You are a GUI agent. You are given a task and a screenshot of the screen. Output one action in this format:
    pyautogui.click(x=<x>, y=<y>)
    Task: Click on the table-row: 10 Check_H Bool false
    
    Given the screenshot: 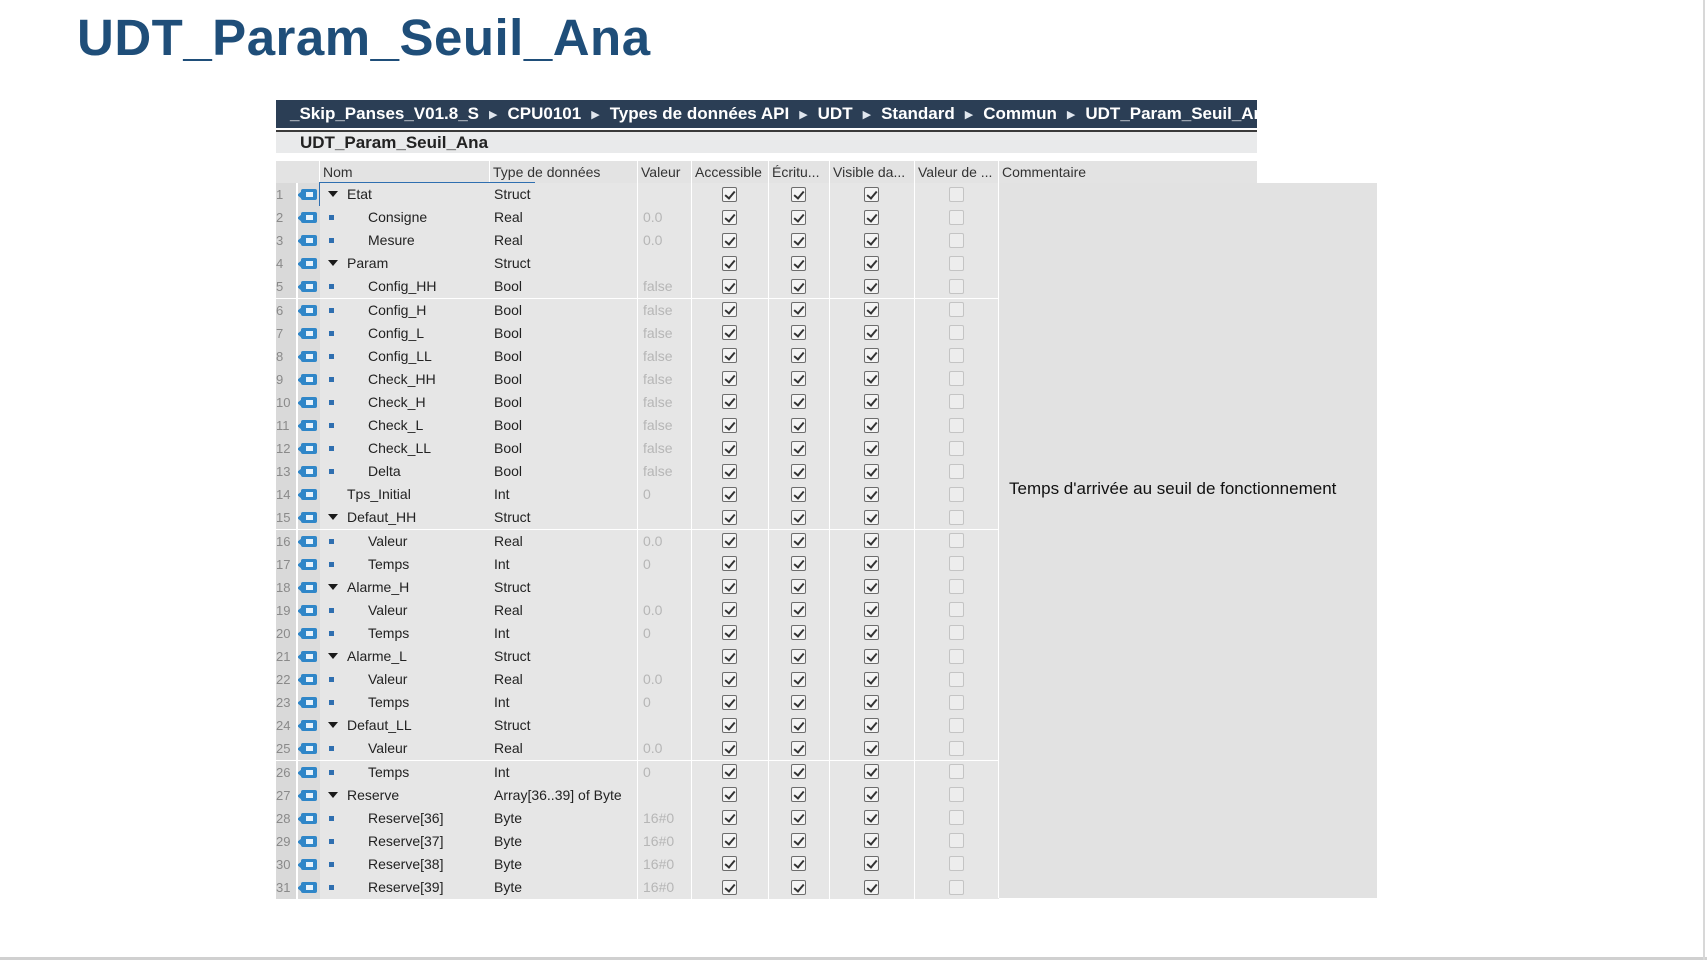 What is the action you would take?
    pyautogui.click(x=637, y=402)
    